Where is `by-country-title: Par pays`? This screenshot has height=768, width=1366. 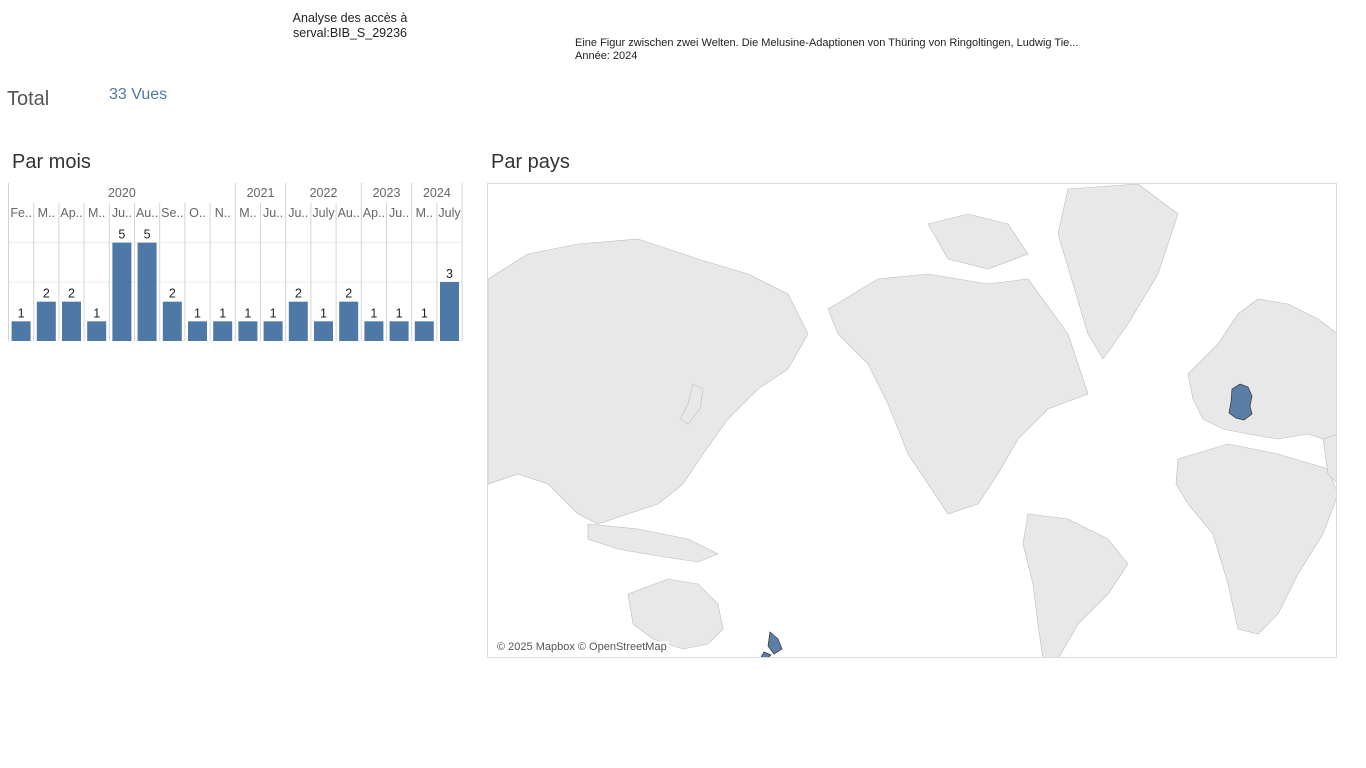
by-country-title: Par pays is located at coordinates (530, 162).